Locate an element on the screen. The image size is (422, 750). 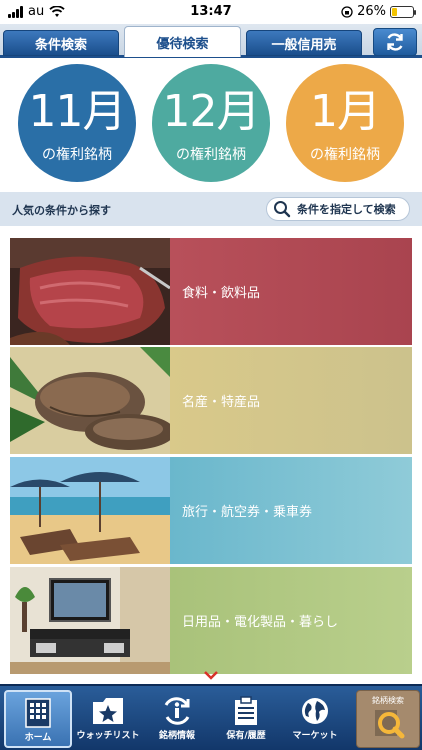
home-grid-icon is located at coordinates (38, 713).